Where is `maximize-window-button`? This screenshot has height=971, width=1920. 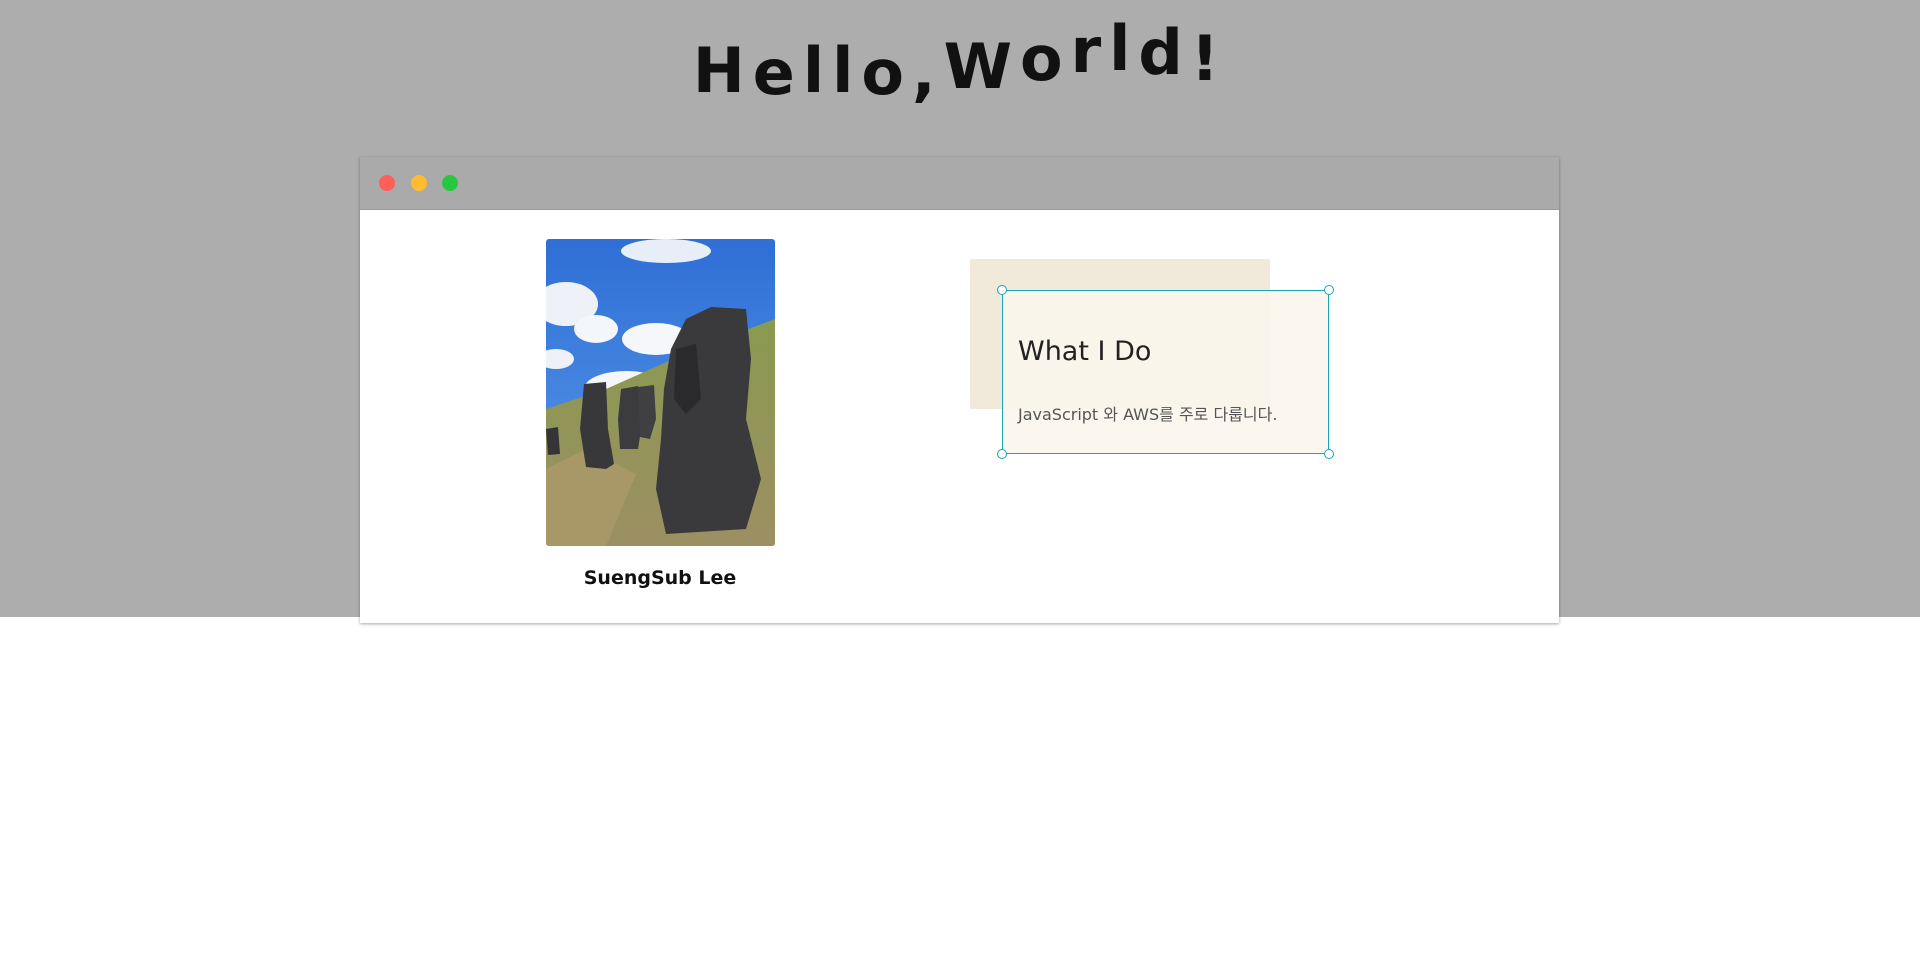 maximize-window-button is located at coordinates (450, 183).